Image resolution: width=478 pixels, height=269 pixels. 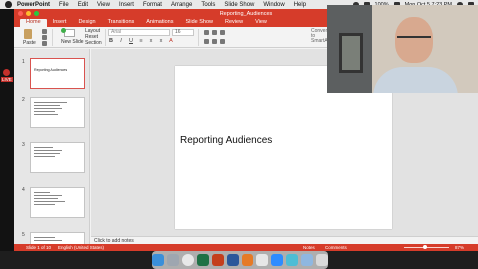 I want to click on macos-dock, so click(x=240, y=260).